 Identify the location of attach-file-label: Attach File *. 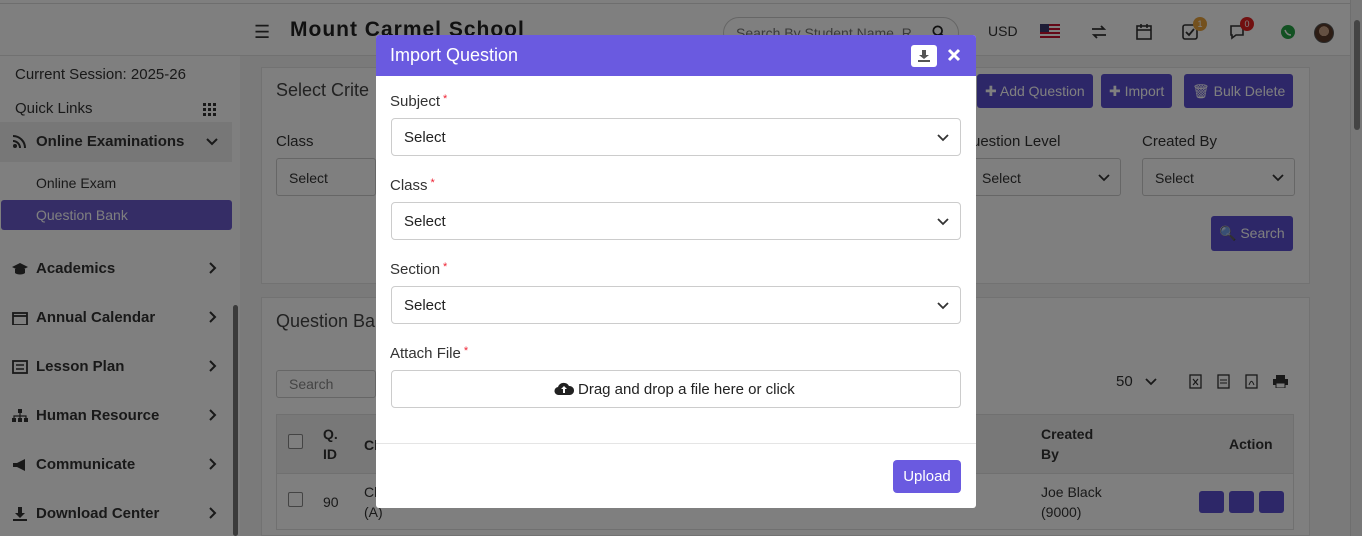
(429, 353).